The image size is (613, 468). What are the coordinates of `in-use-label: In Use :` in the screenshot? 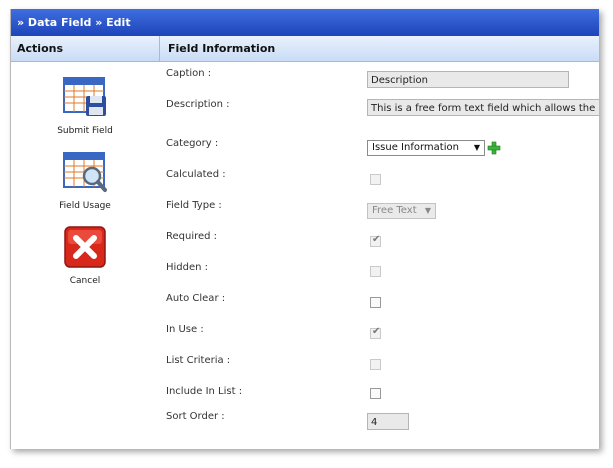 It's located at (185, 329).